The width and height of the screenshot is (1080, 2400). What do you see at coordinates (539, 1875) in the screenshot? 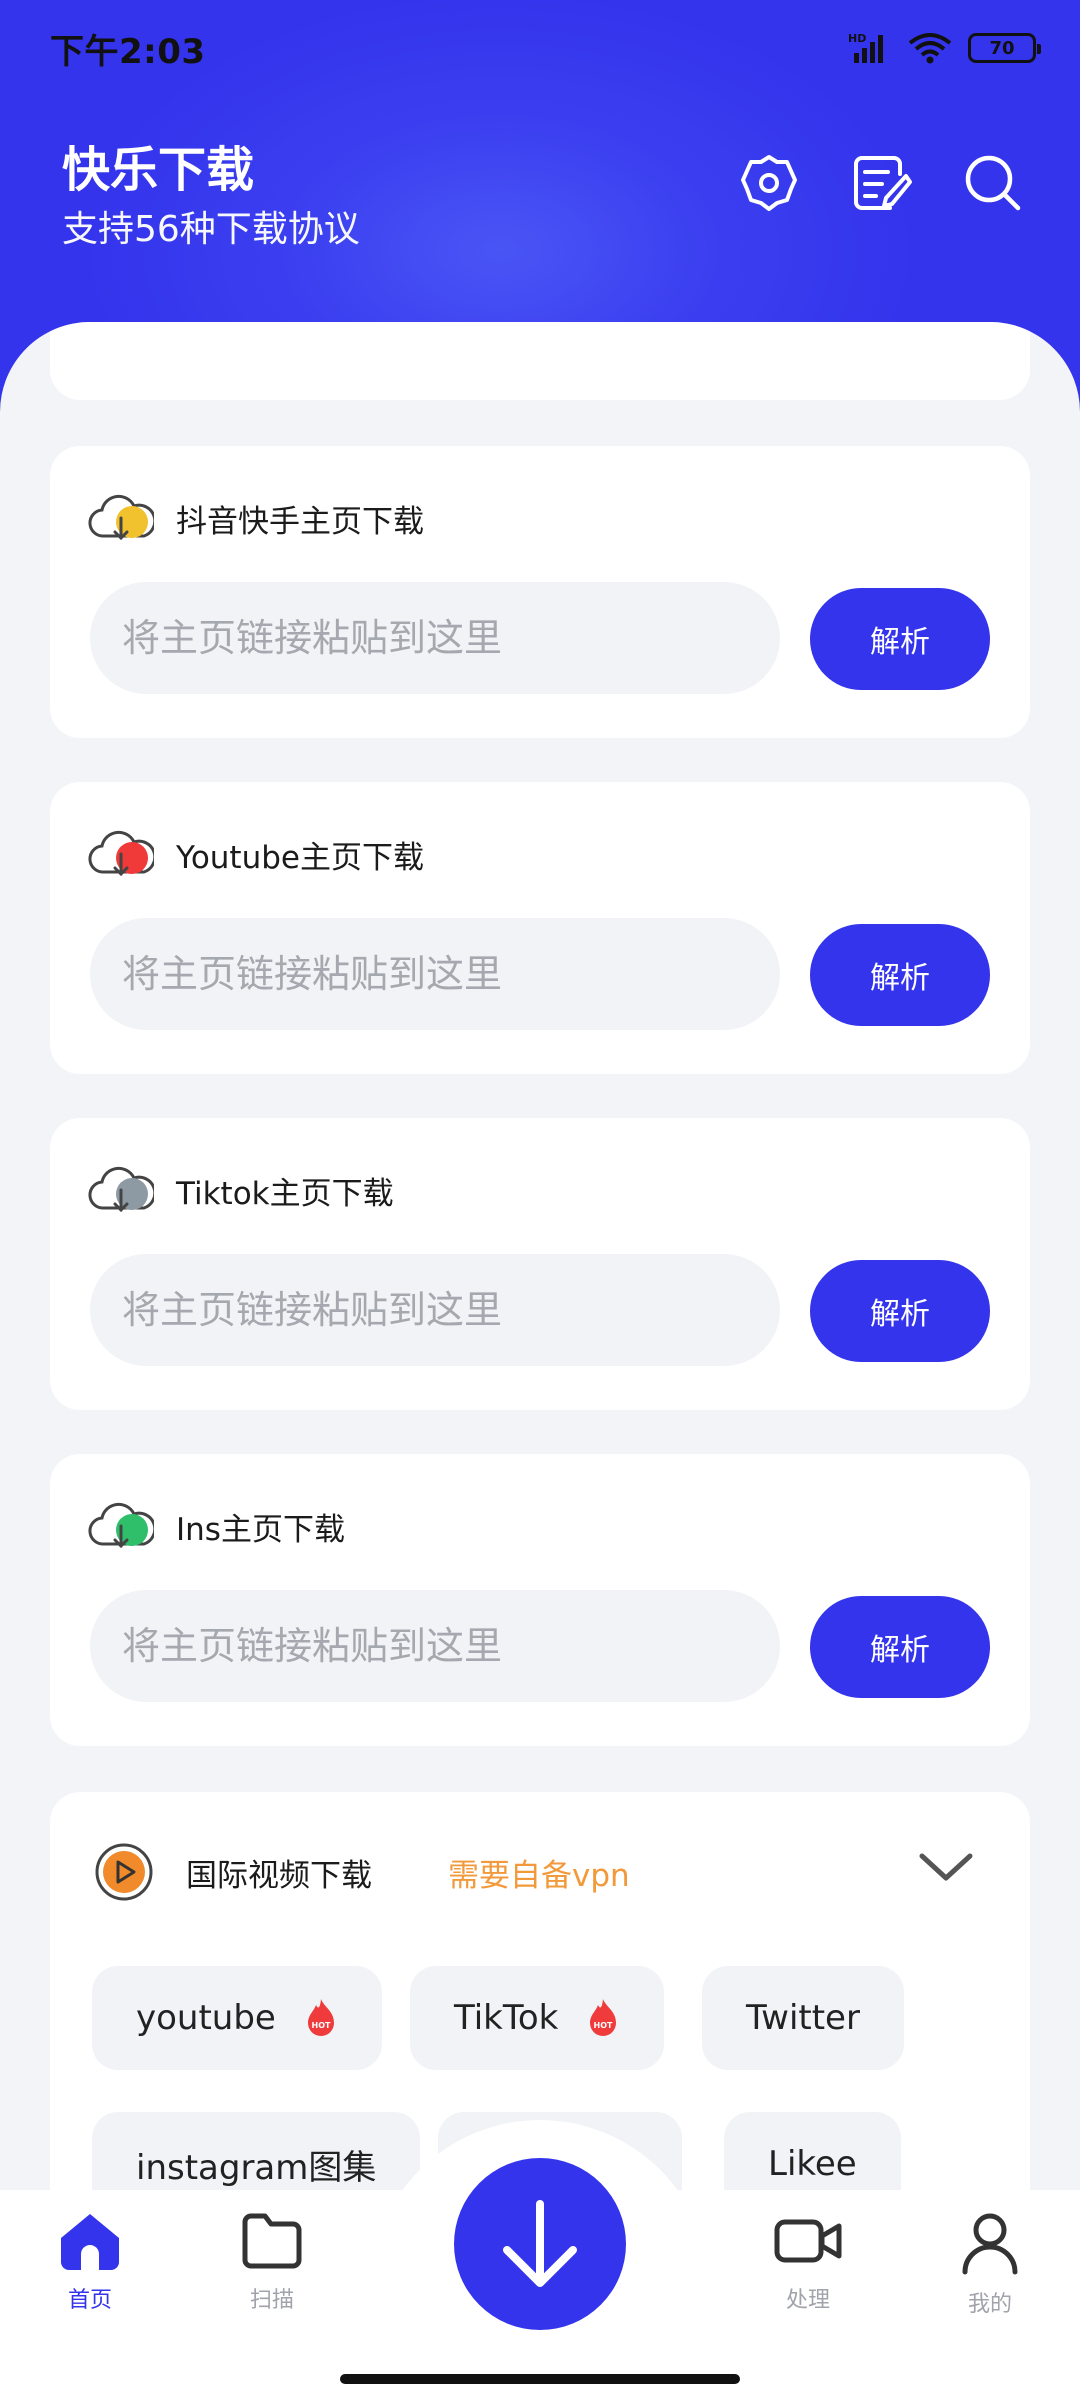
I see `vpn-note: 需要自备vpn` at bounding box center [539, 1875].